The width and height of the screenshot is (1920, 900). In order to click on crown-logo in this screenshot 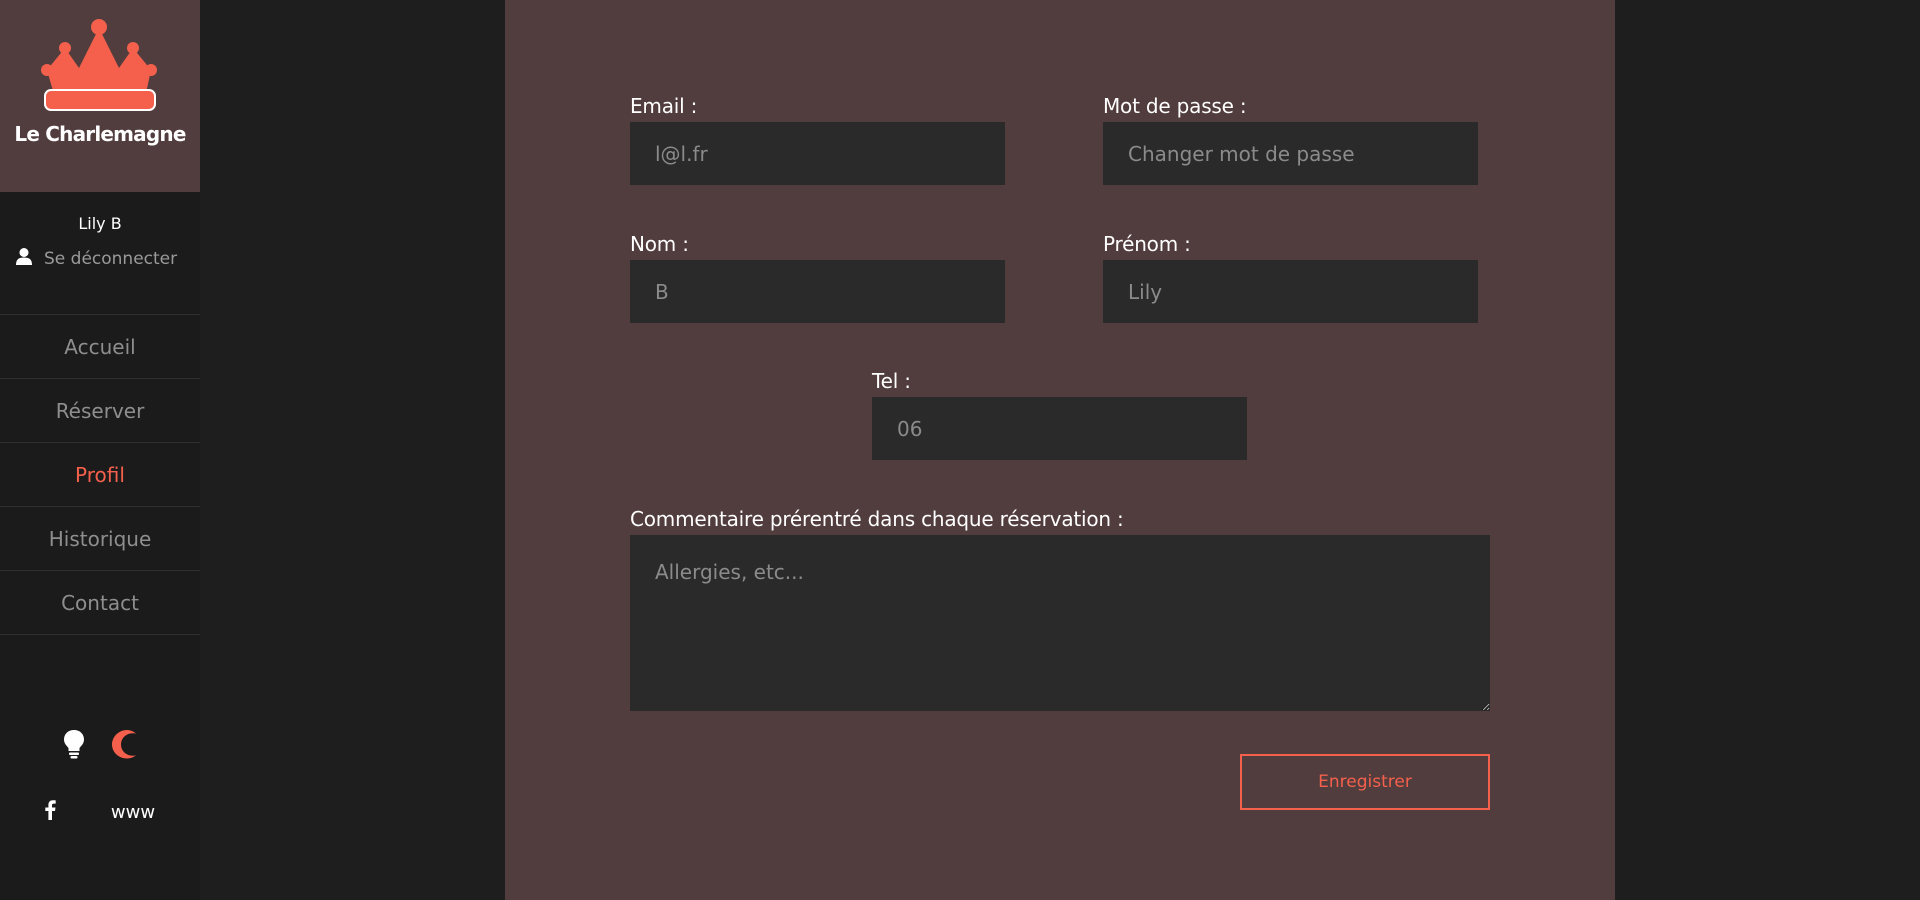, I will do `click(99, 65)`.